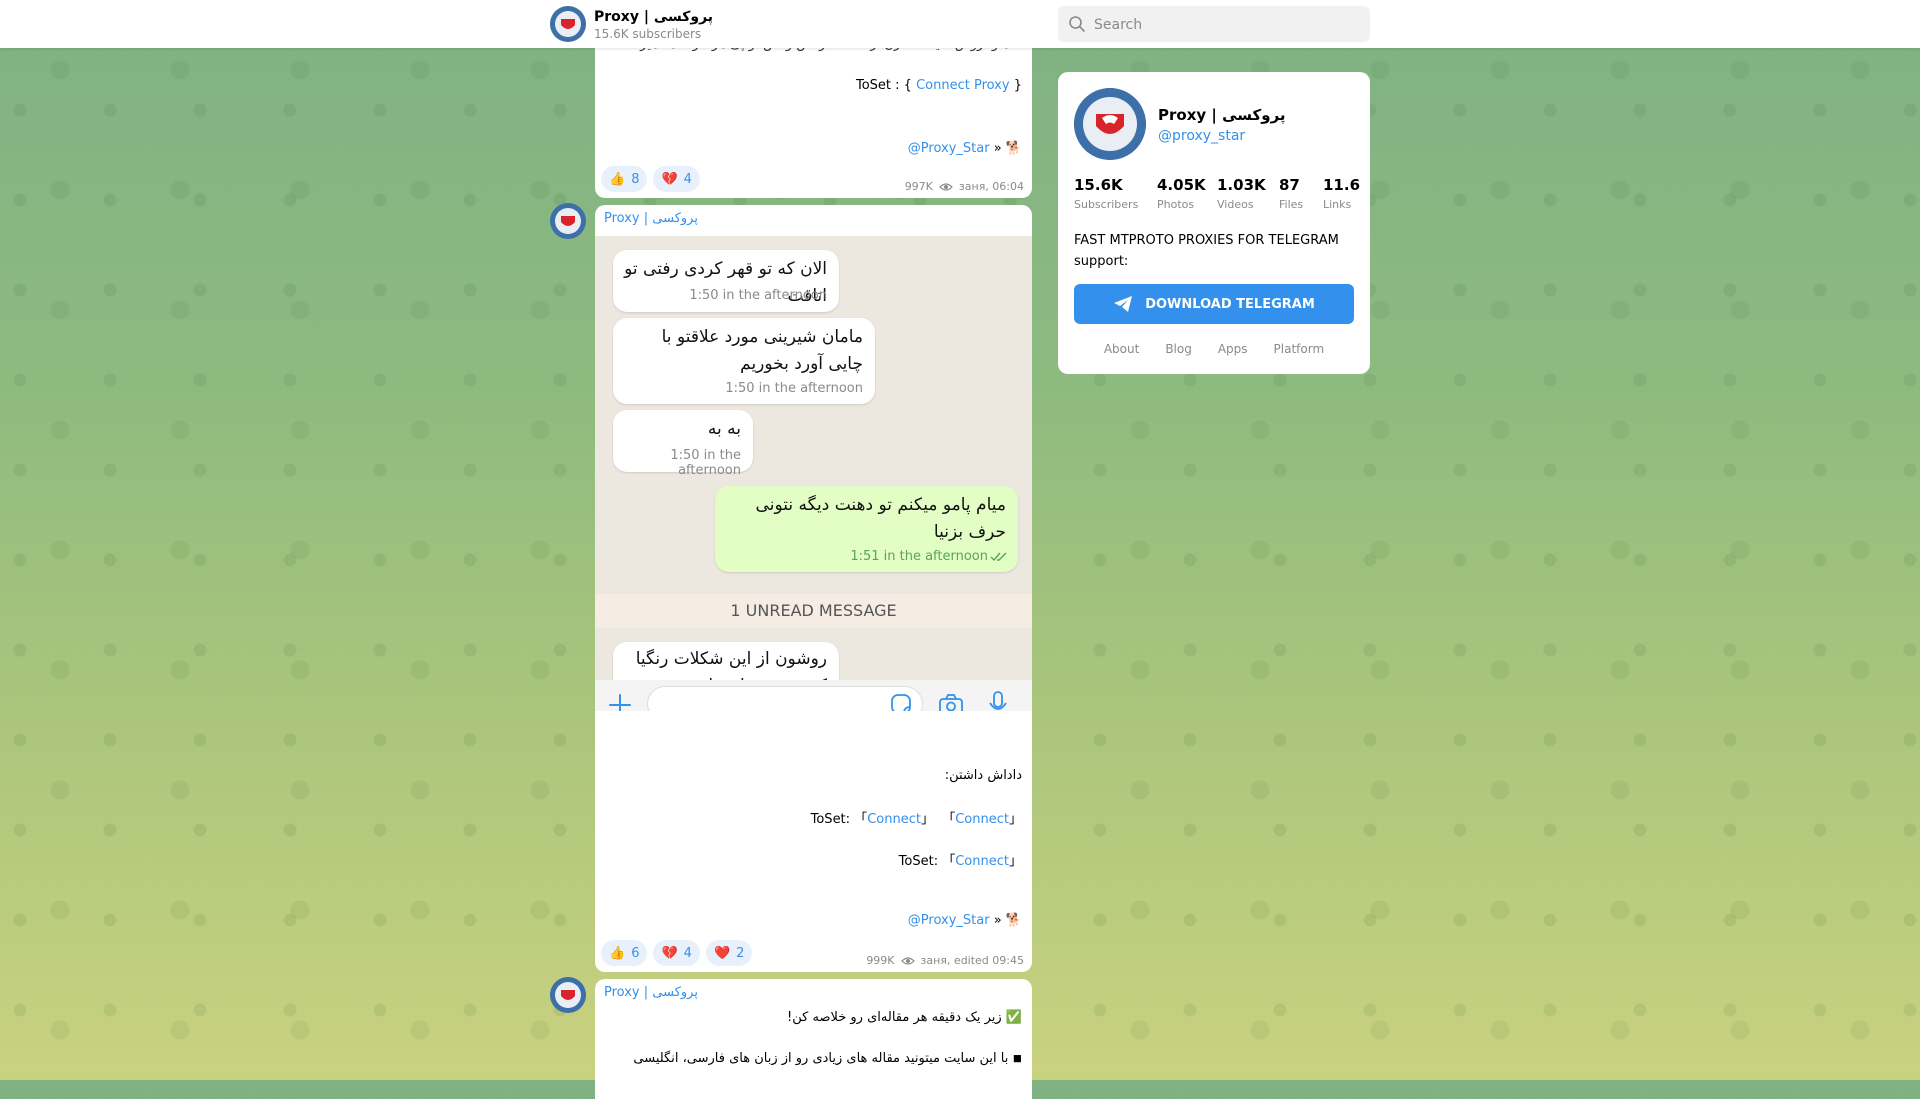  I want to click on unread-messages-divider: 1 UNREAD MESSAGE, so click(813, 611).